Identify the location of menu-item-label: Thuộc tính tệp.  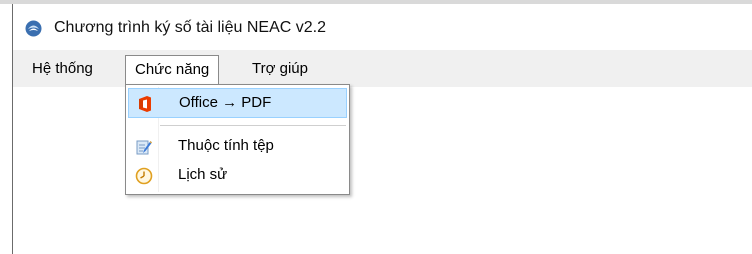
(226, 145).